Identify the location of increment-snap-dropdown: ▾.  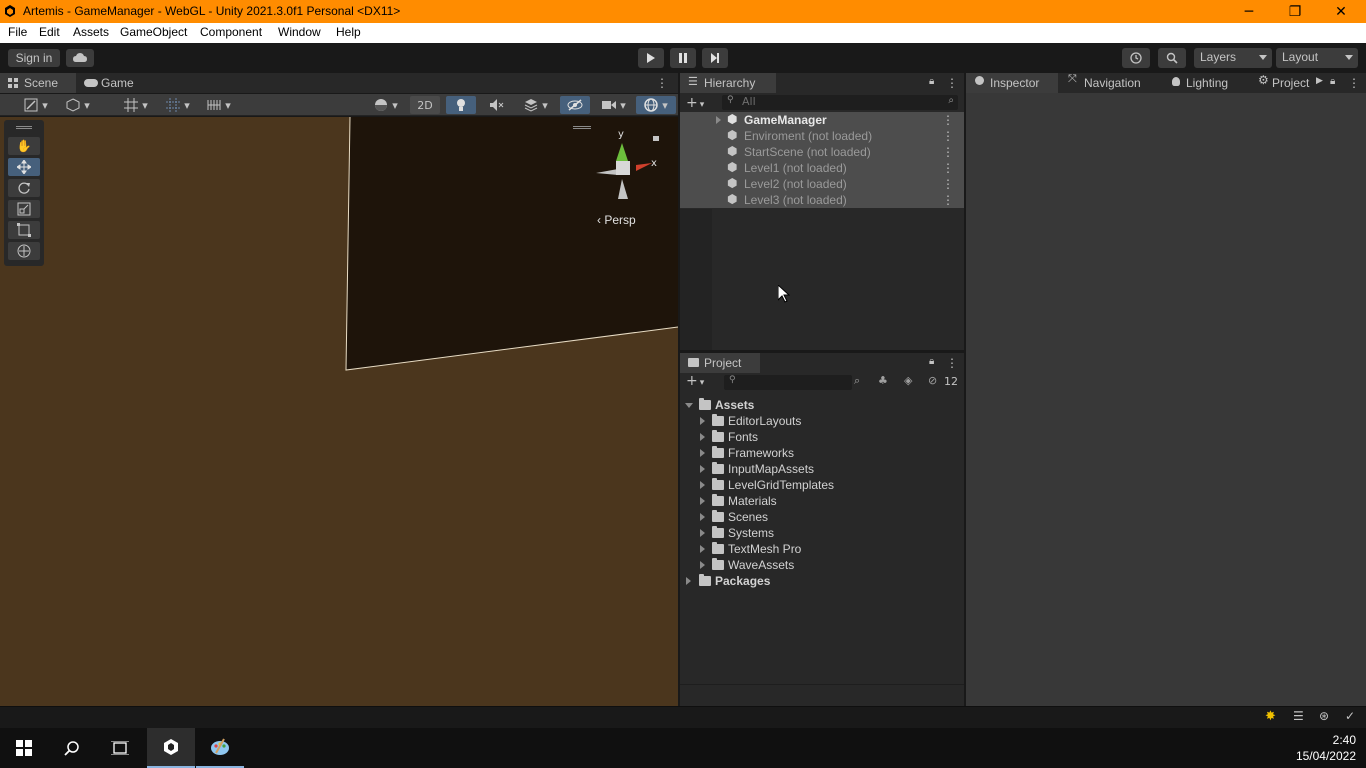
(219, 105).